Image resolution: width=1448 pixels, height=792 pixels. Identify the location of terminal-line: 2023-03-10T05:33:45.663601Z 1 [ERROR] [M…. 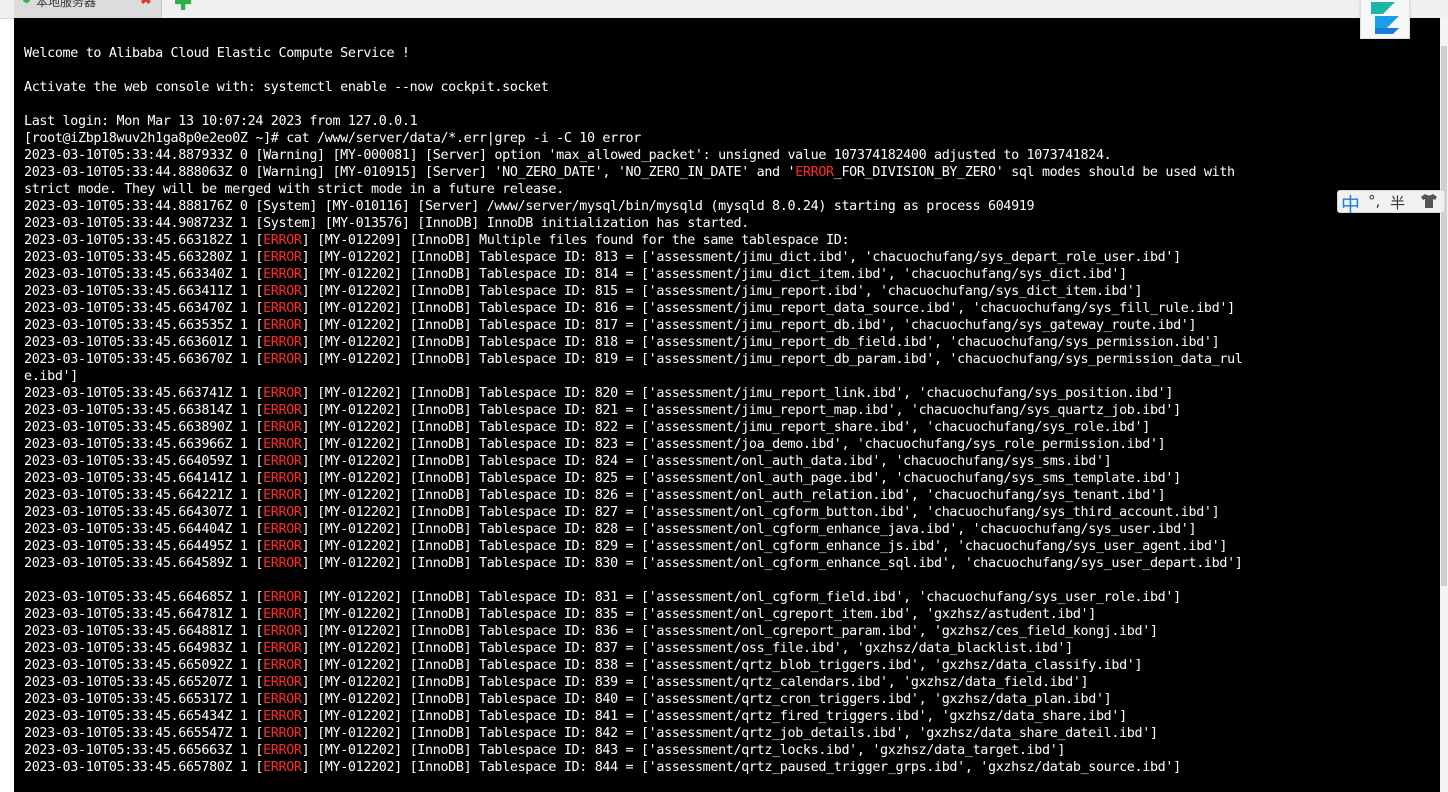
(622, 342).